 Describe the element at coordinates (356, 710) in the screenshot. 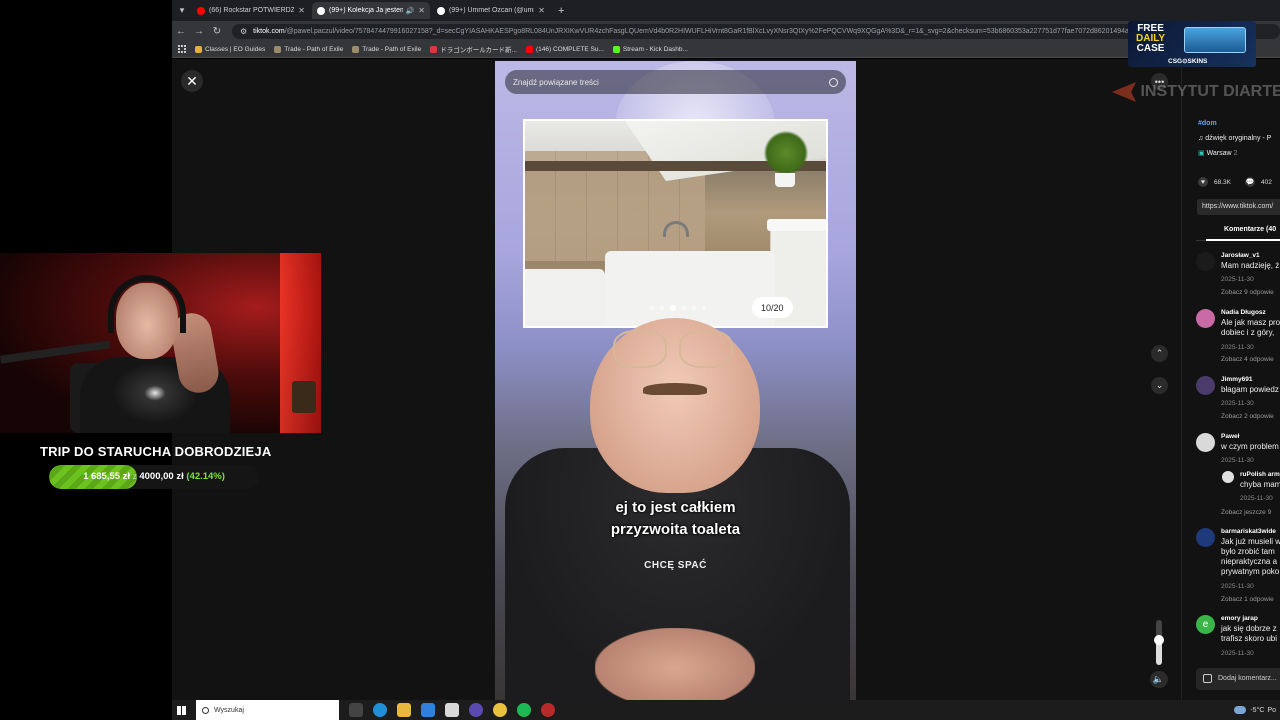

I see `task-view-icon` at that location.